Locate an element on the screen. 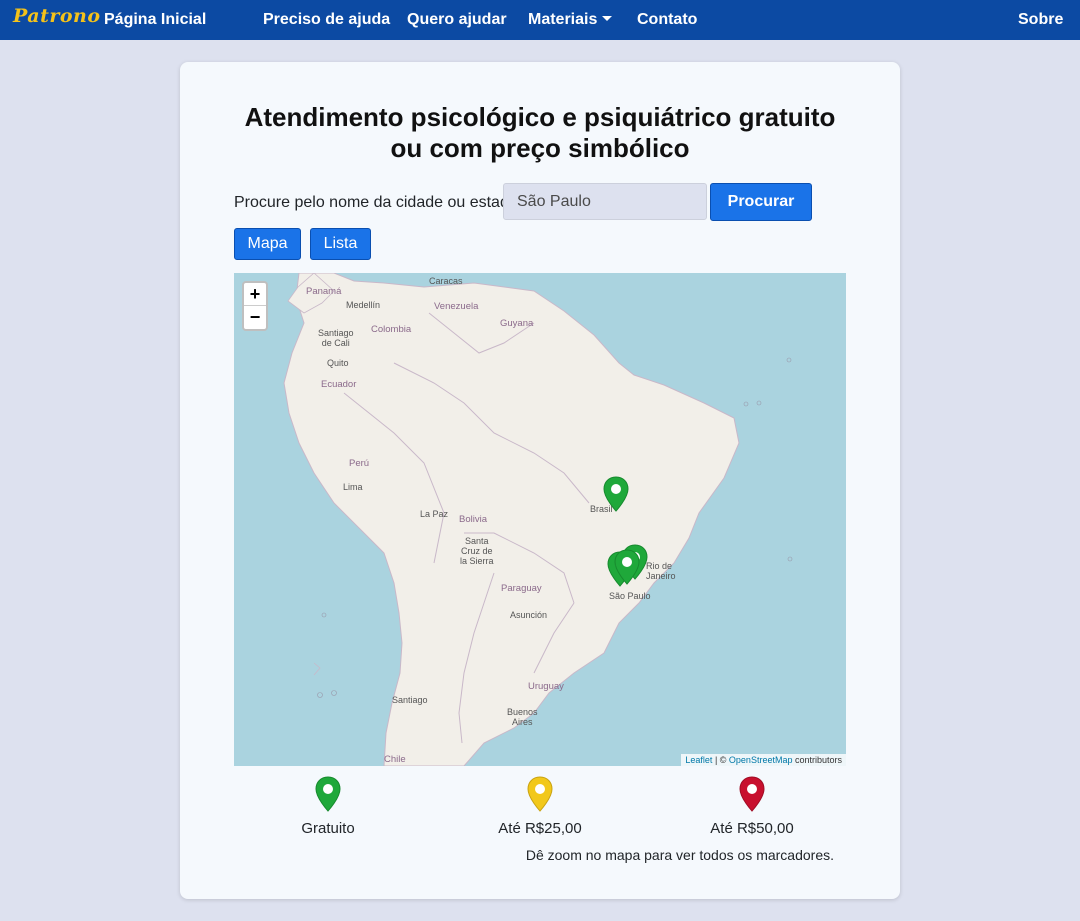 Image resolution: width=1080 pixels, height=921 pixels. nav-want-help: Quero ajudar is located at coordinates (457, 20).